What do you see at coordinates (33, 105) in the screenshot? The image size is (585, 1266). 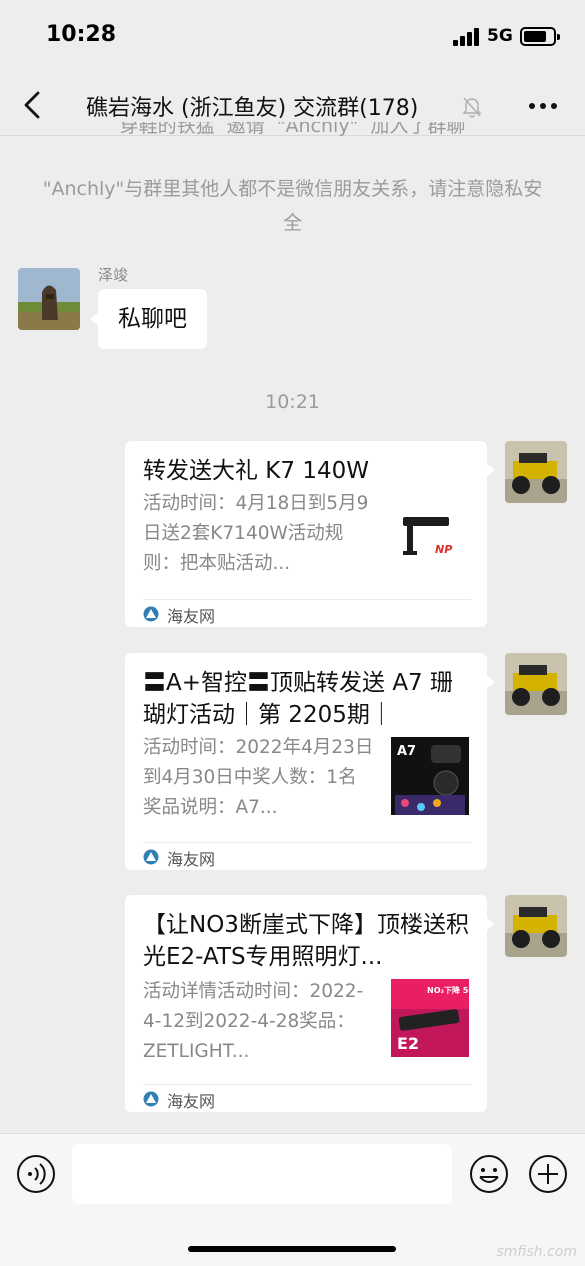 I see `back-arrow-icon` at bounding box center [33, 105].